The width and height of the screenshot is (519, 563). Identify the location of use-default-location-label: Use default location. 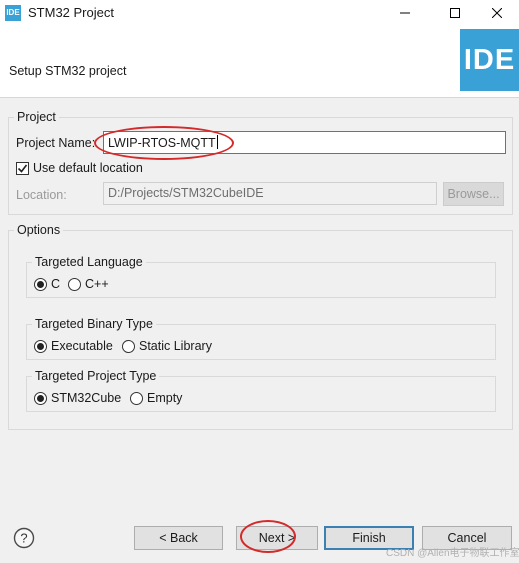
(88, 168).